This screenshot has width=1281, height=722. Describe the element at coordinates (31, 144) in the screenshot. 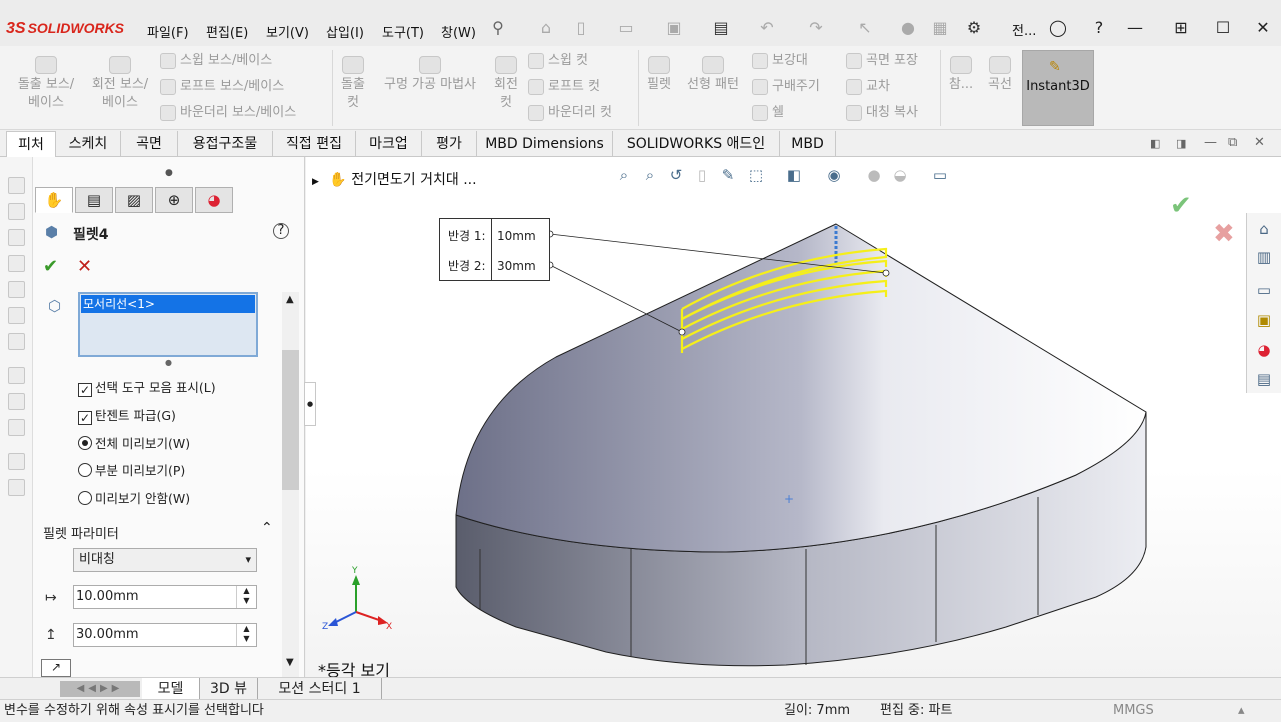

I see `tab-features: 피처` at that location.